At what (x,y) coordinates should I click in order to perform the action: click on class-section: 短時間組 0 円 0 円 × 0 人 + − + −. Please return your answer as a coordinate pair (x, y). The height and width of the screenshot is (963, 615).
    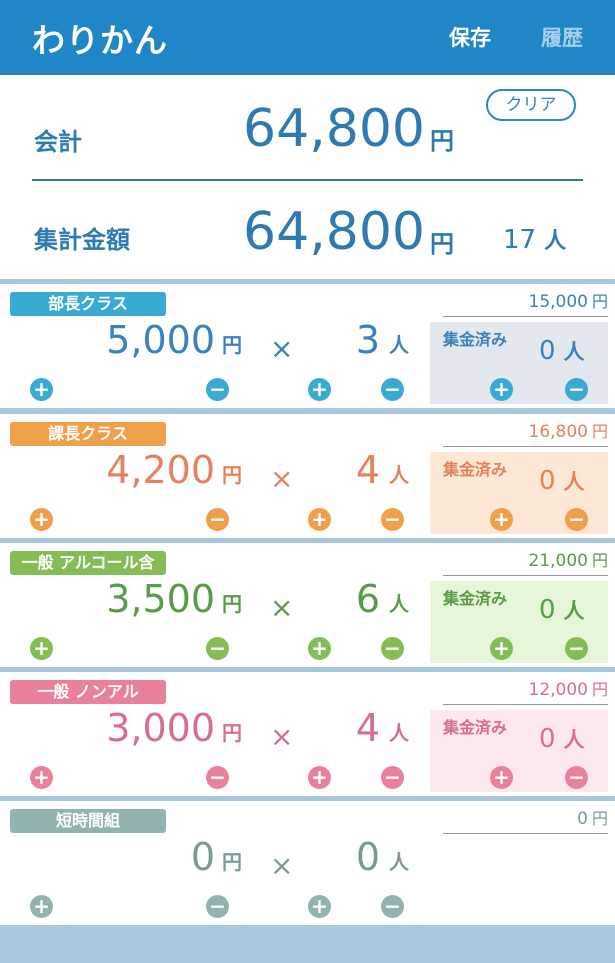
    Looking at the image, I should click on (307, 863).